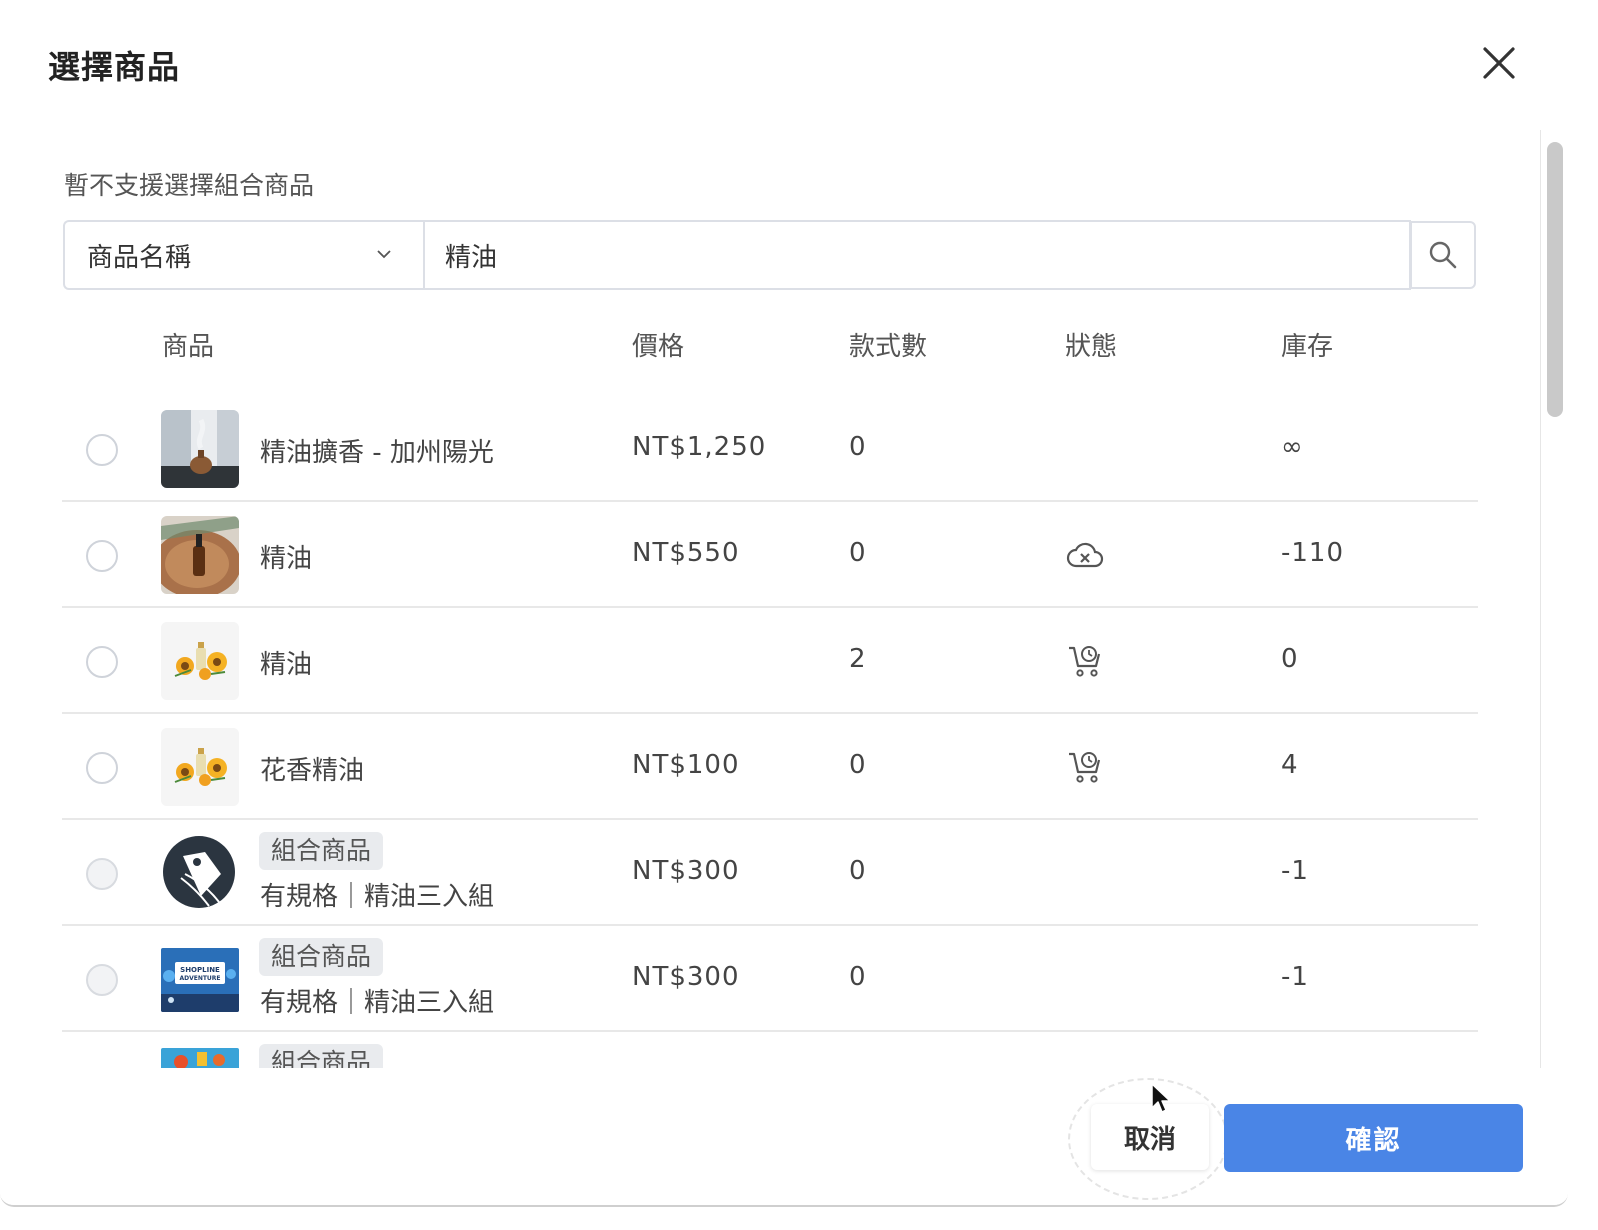 The height and width of the screenshot is (1230, 1598). I want to click on header-status: 狀態, so click(1091, 347).